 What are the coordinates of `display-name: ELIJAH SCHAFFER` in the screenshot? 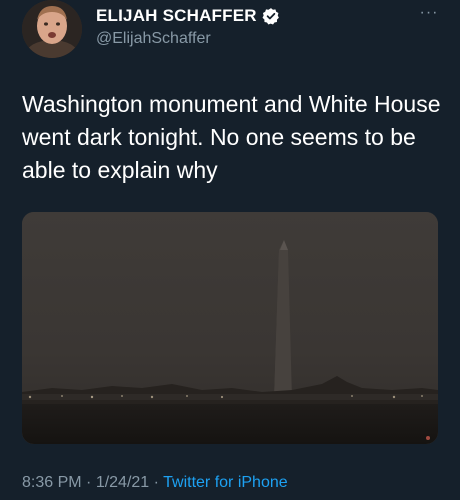 It's located at (176, 16).